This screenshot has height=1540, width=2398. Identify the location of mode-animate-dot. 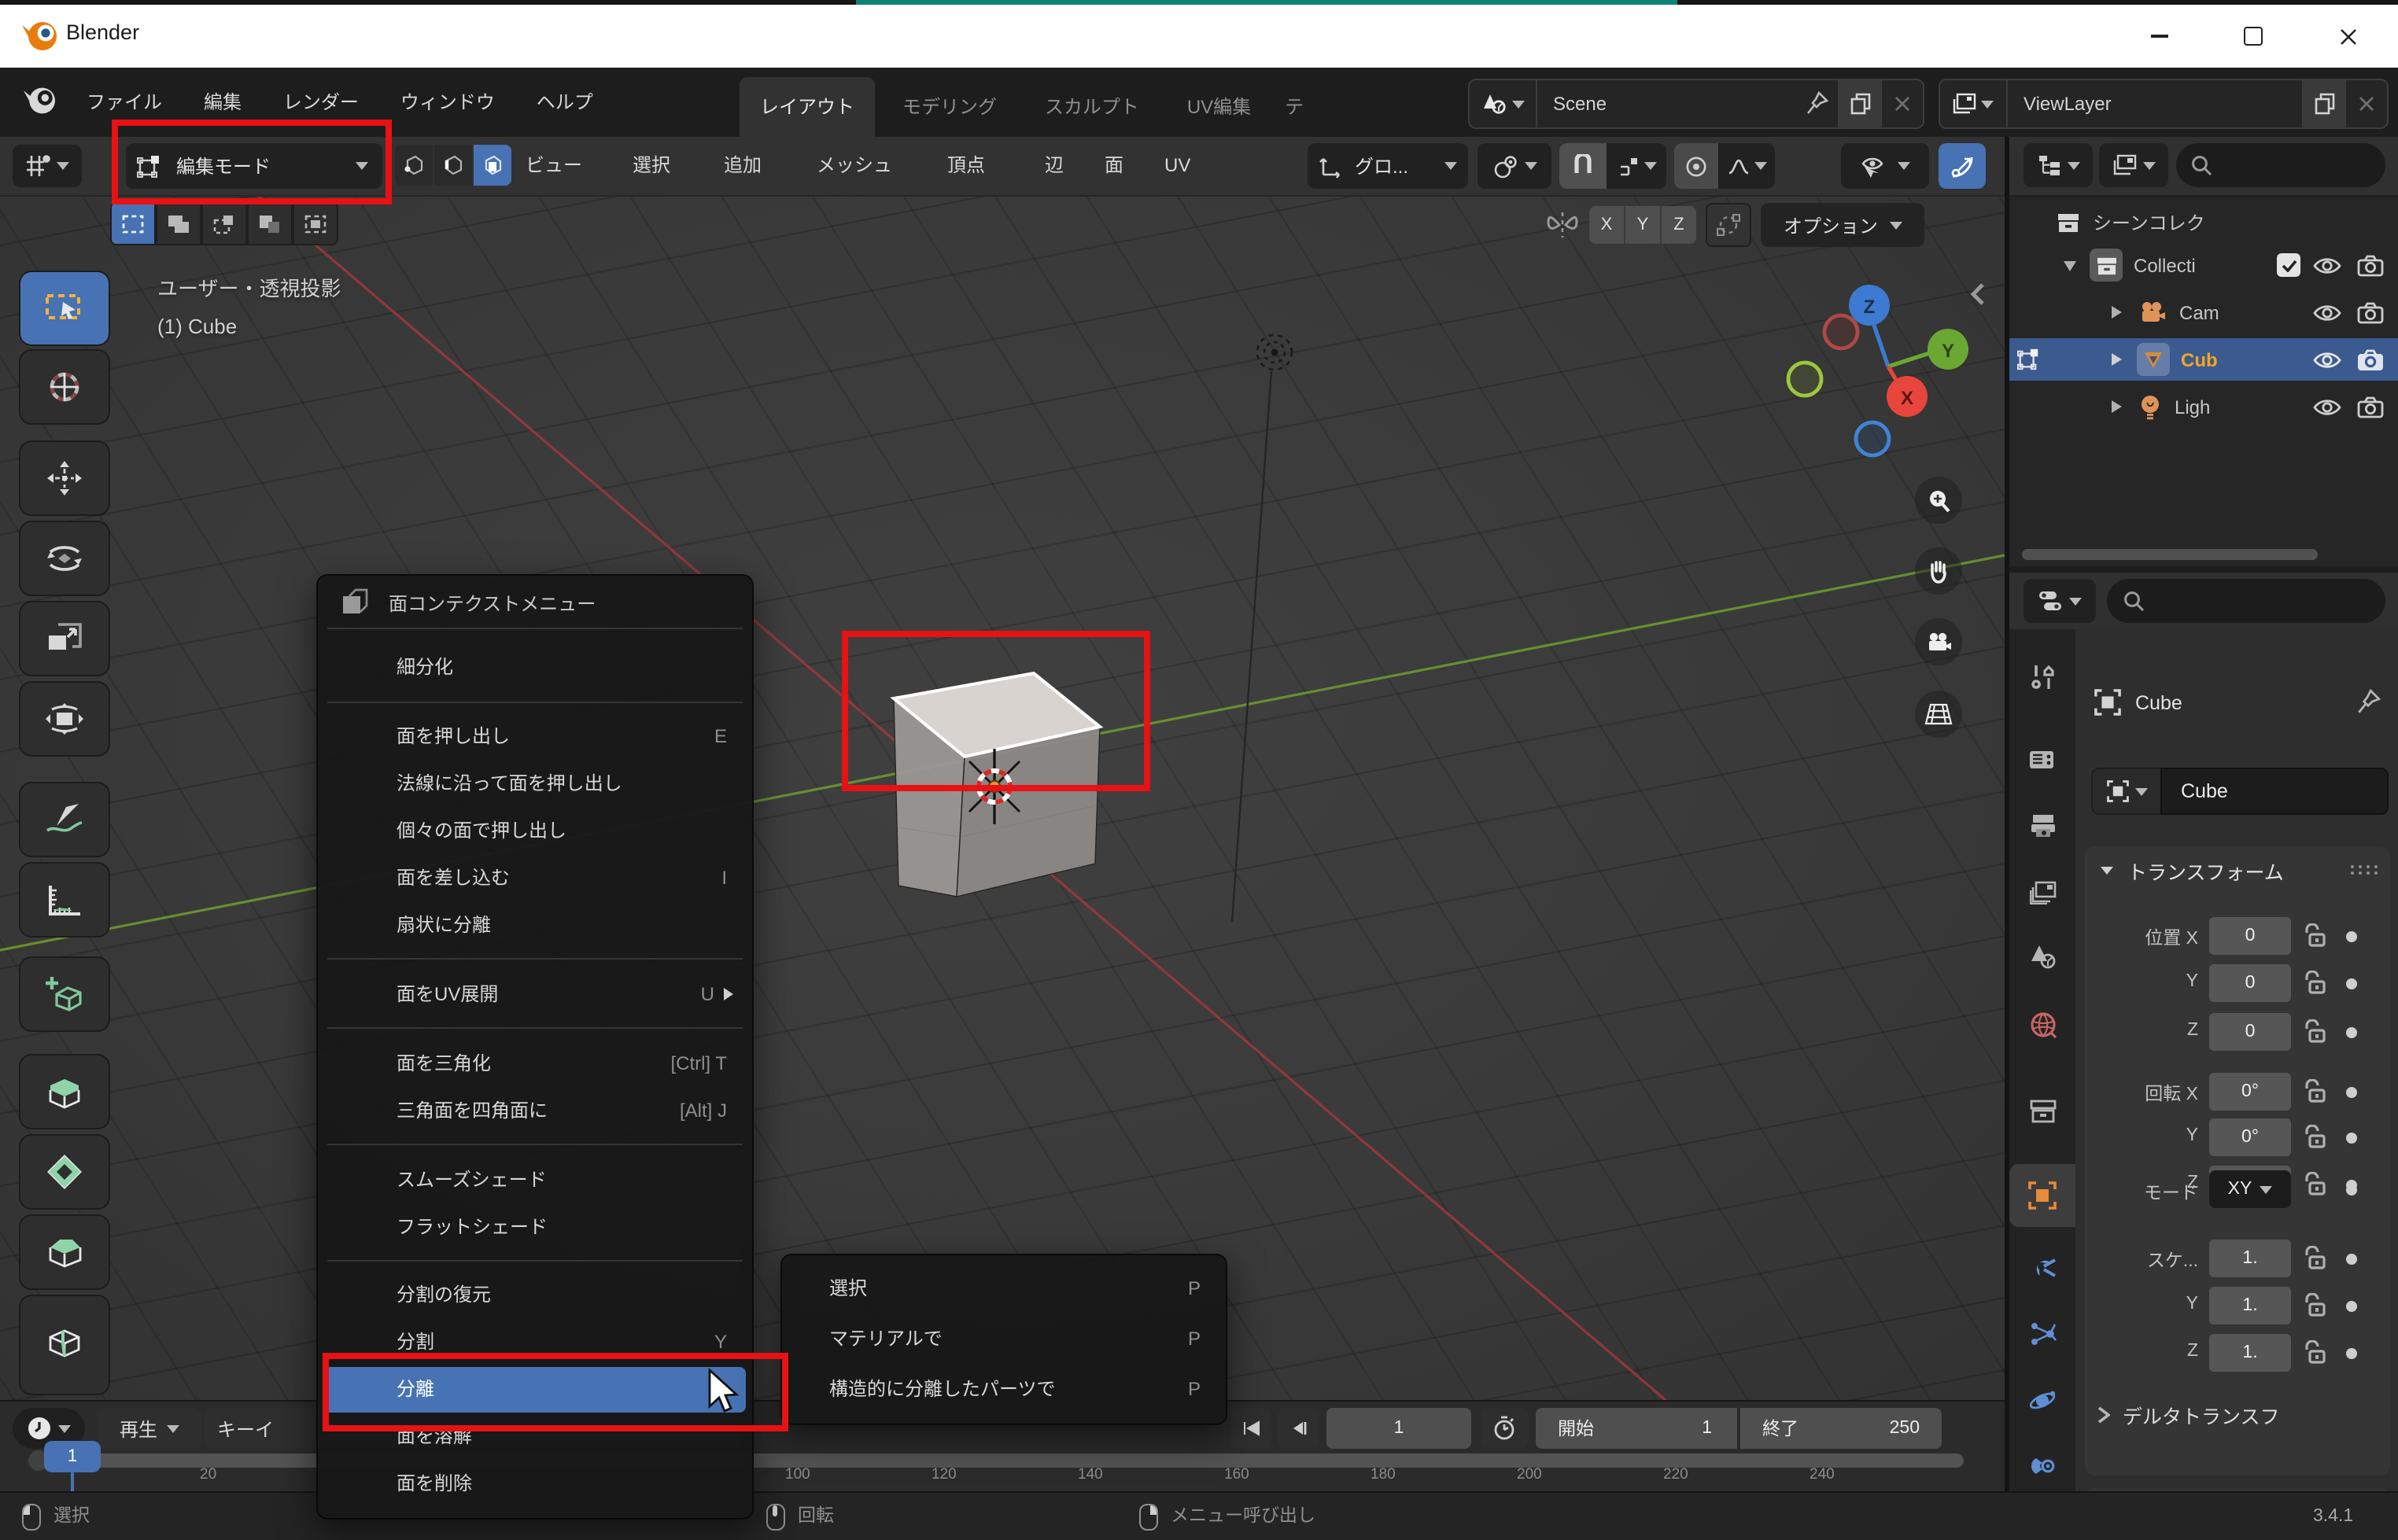
(2351, 1190).